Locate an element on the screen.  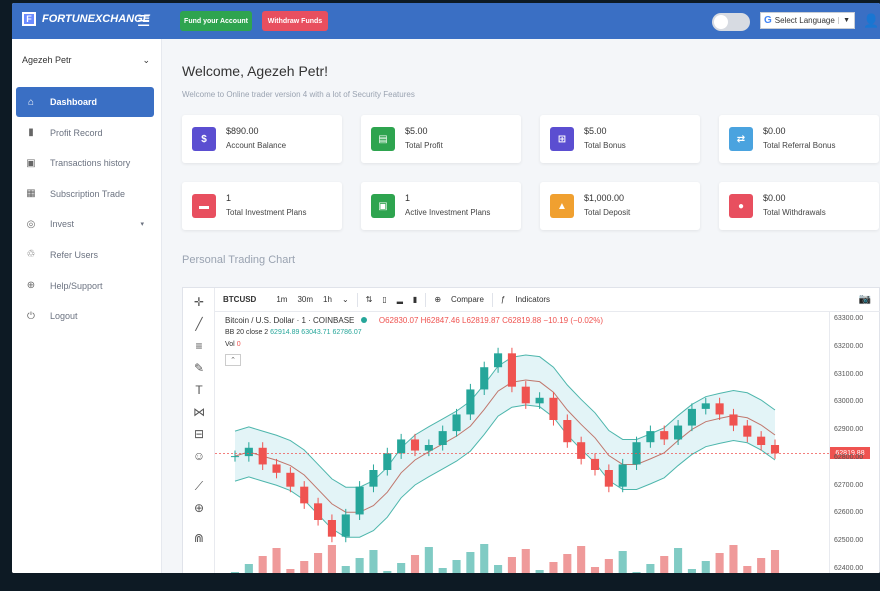
sidebar-user: Agezeh Petr ⌄ is located at coordinates (86, 60).